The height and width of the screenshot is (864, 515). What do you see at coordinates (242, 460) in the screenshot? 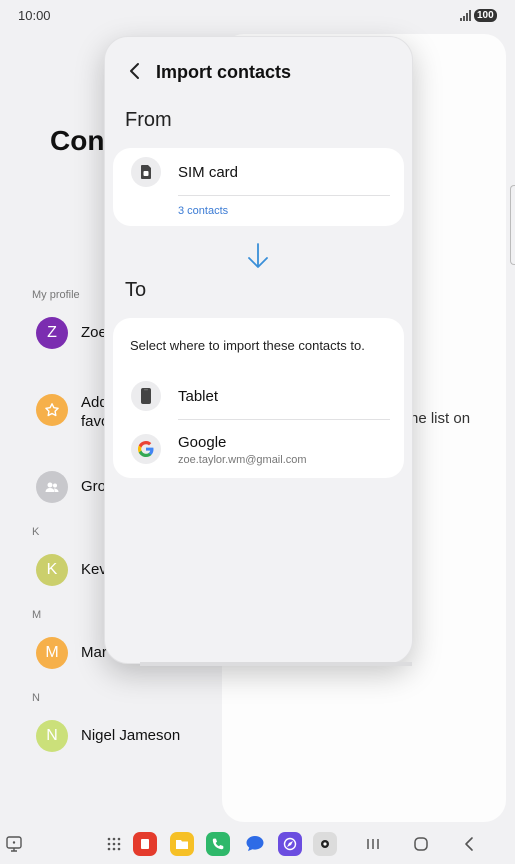
I see `target-account: zoe.taylor.wm@gmail.com` at bounding box center [242, 460].